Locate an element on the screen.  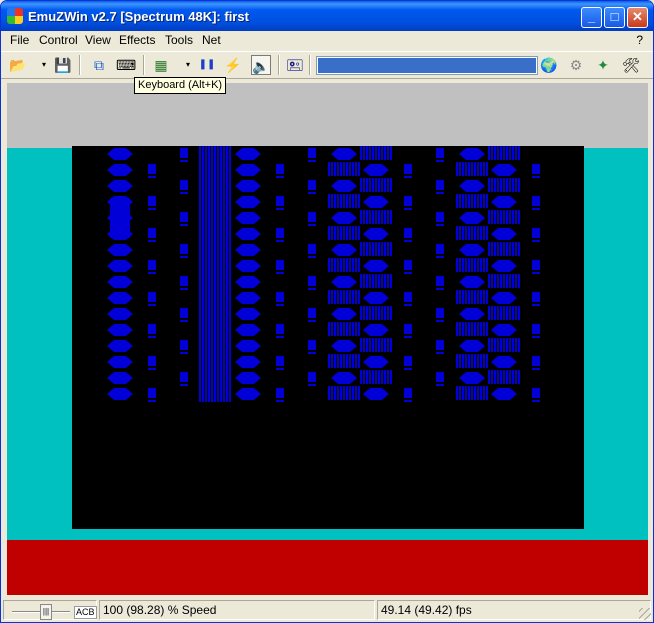
pause-icon: ❚❚ is located at coordinates (207, 65).